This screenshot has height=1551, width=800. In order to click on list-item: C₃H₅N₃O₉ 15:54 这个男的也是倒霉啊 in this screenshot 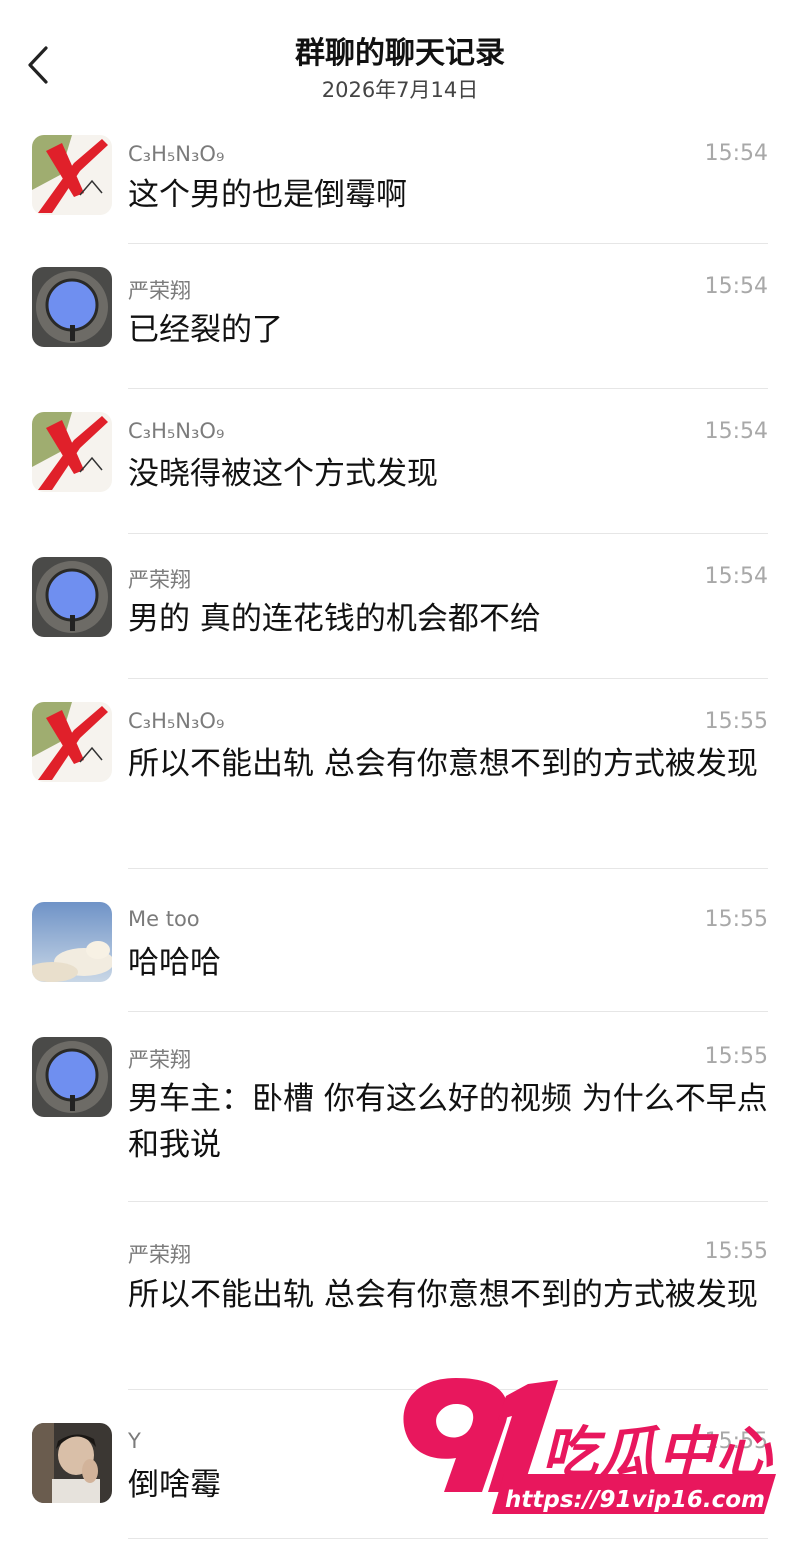, I will do `click(400, 178)`.